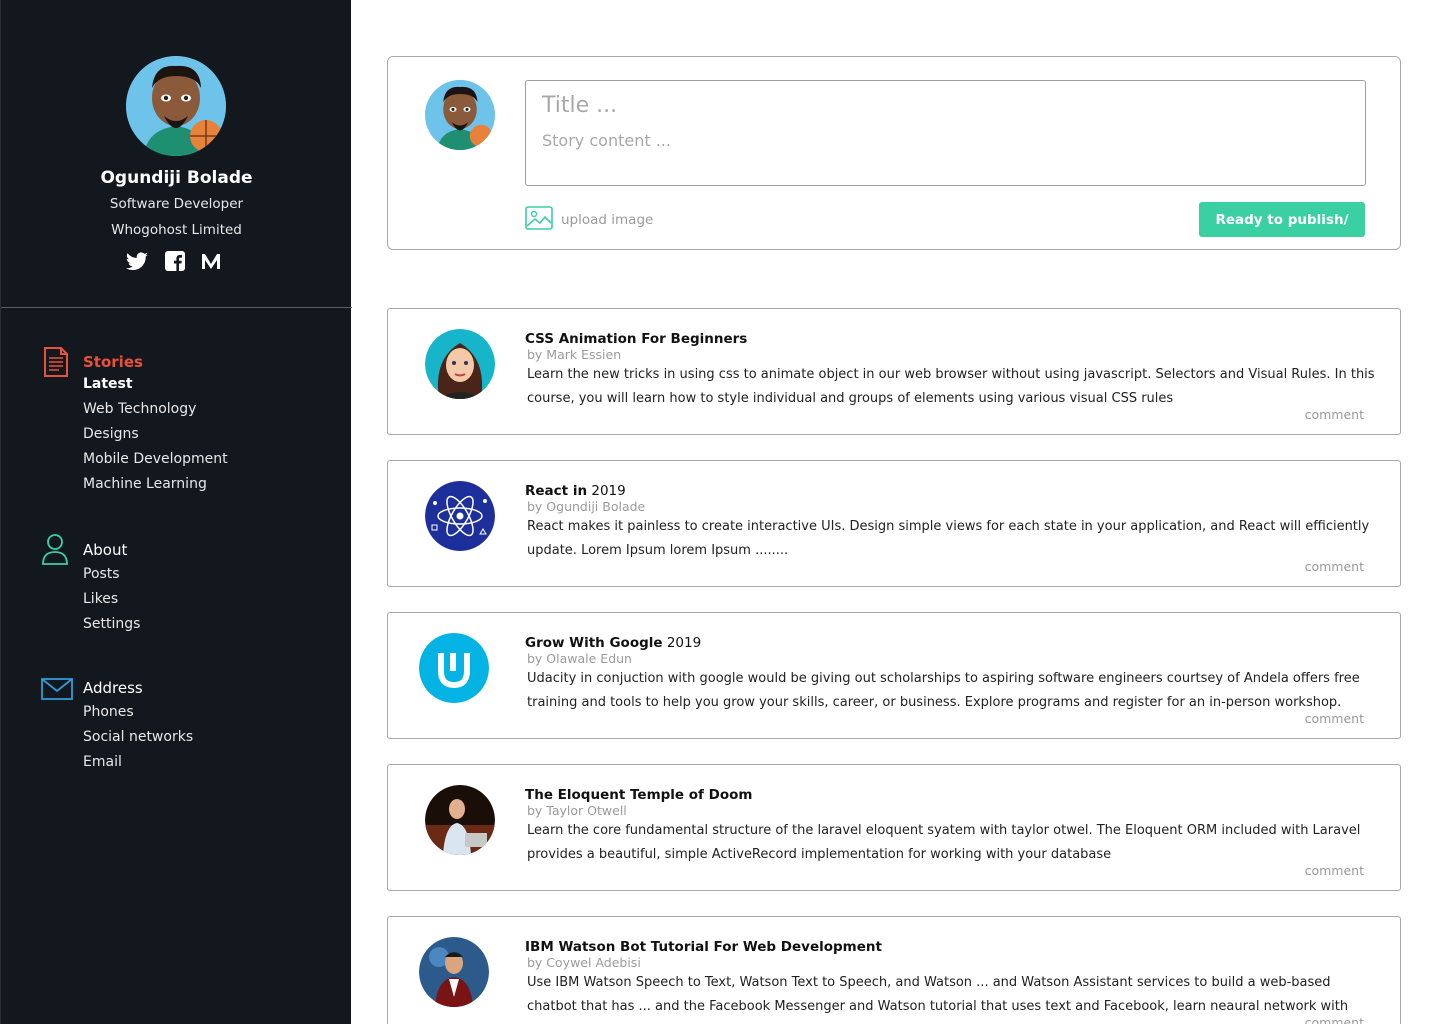  I want to click on title-input, so click(942, 105).